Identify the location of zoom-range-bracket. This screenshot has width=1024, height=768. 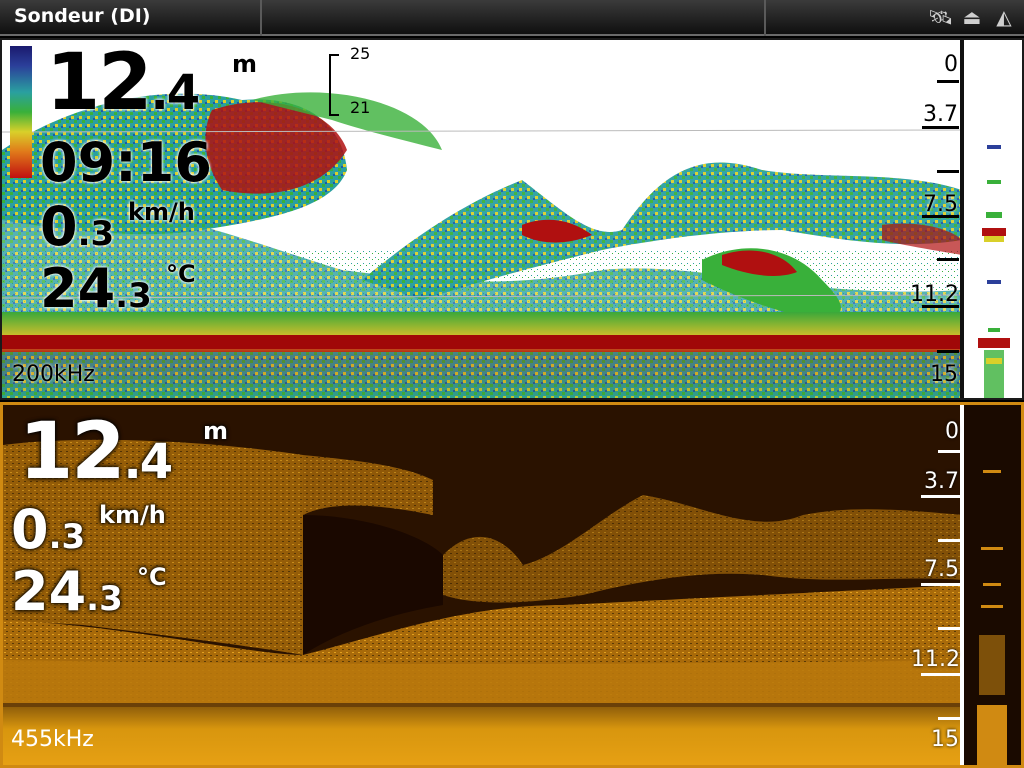
(334, 85).